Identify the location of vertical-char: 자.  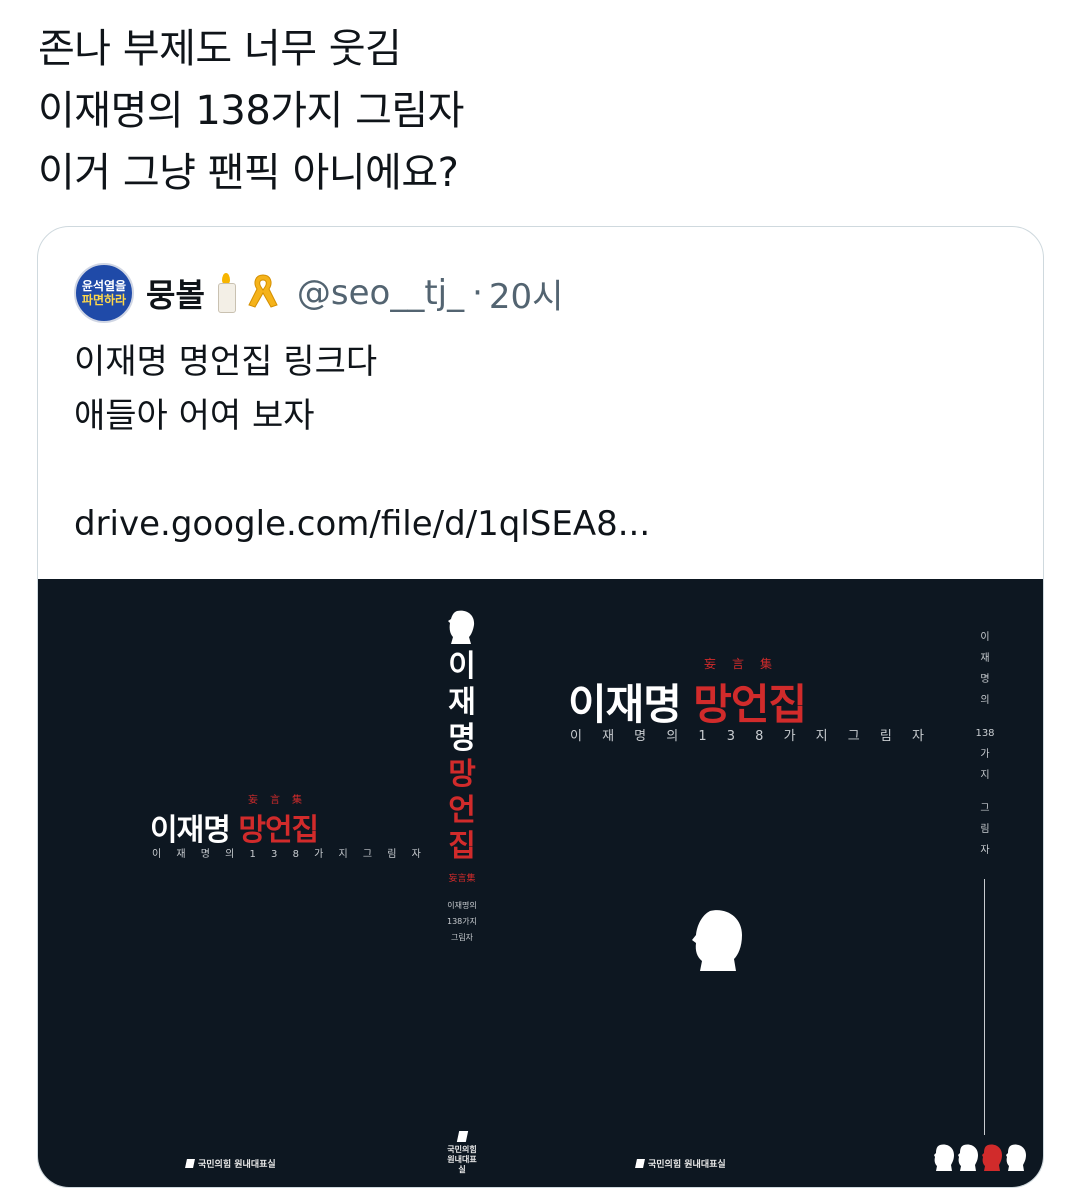
(985, 850).